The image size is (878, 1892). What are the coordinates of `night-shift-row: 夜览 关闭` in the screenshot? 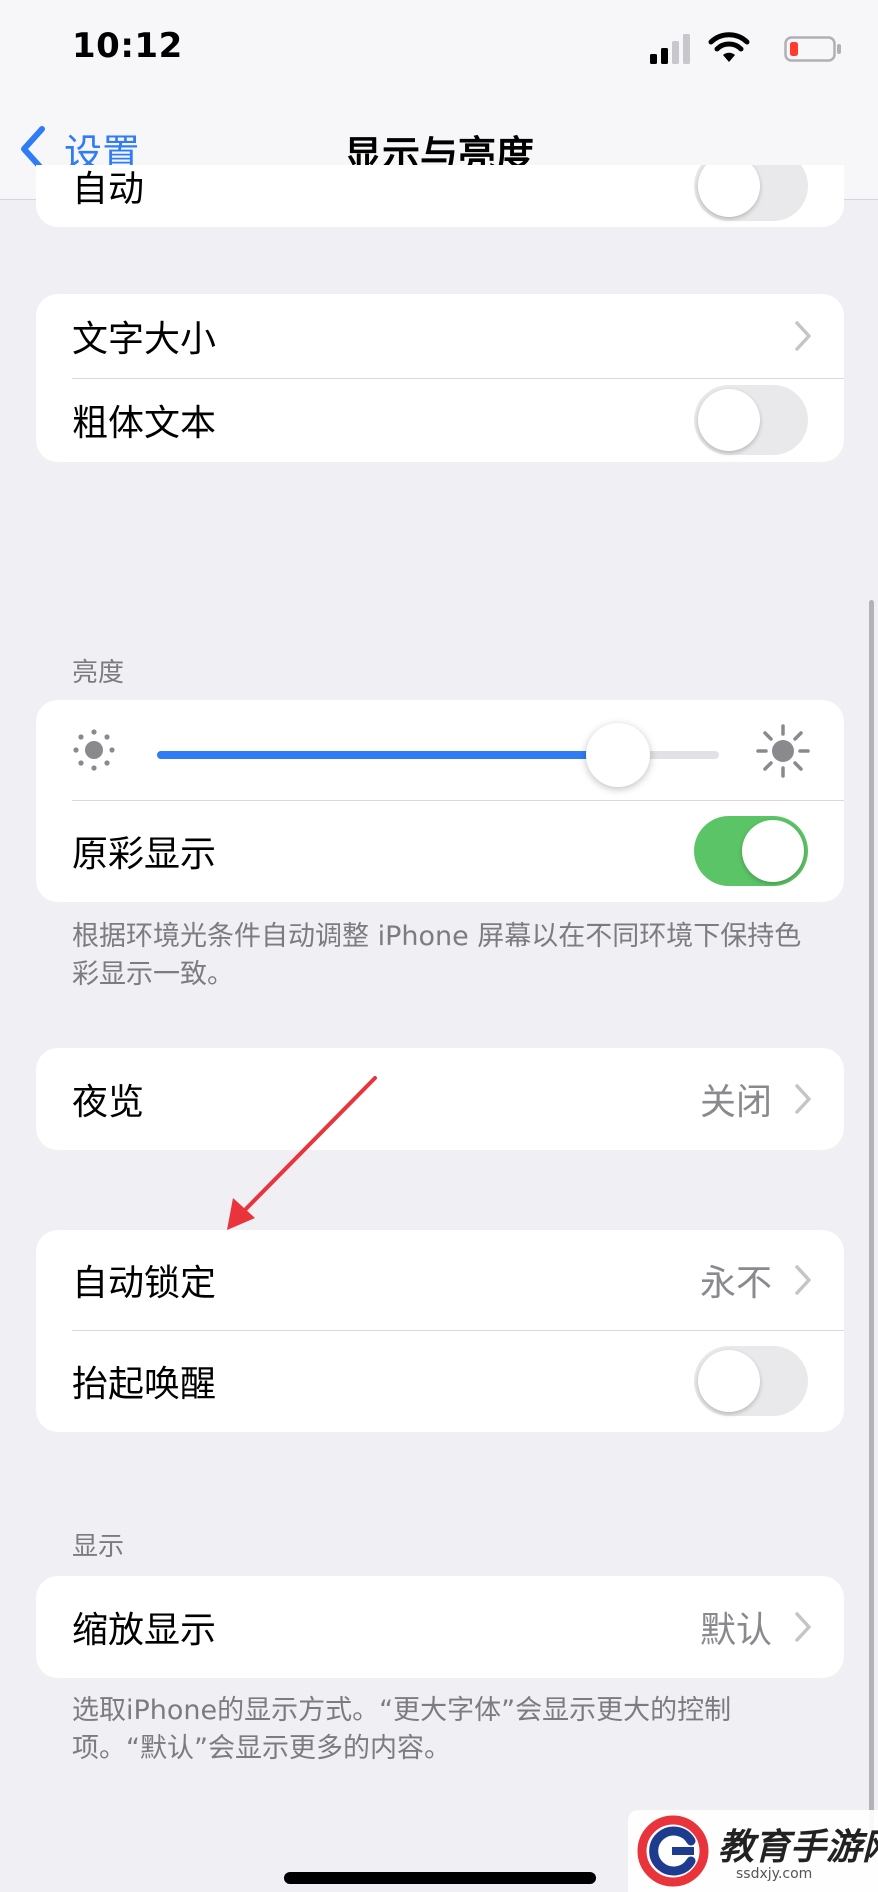 It's located at (440, 1099).